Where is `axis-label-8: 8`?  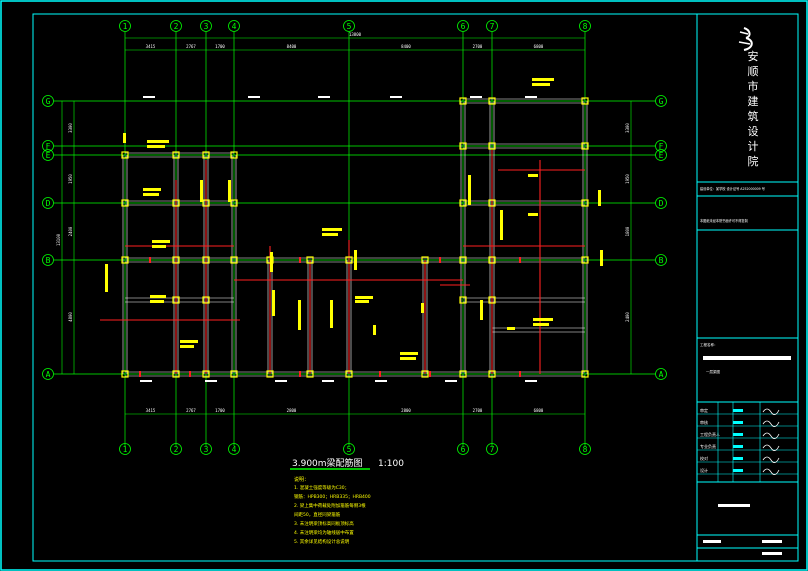
axis-label-8: 8 is located at coordinates (585, 26).